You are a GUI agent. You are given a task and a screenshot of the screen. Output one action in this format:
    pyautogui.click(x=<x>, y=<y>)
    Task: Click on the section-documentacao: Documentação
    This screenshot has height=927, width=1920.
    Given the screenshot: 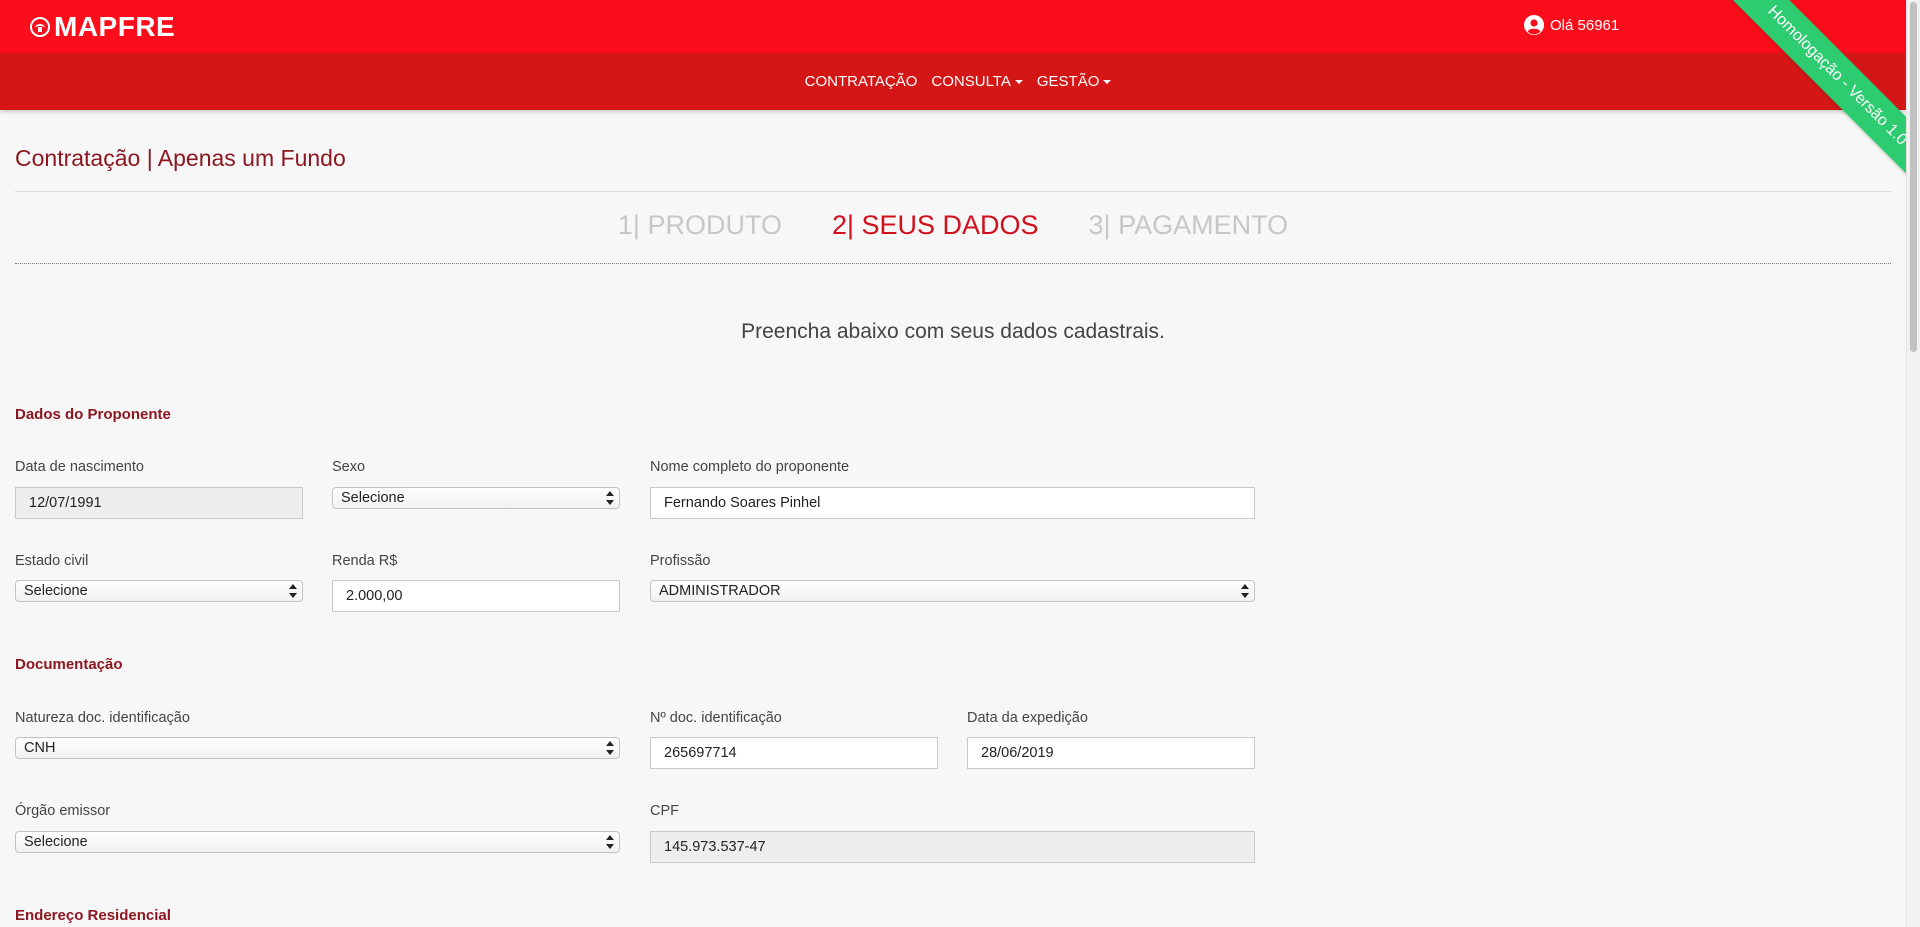 What is the action you would take?
    pyautogui.click(x=69, y=664)
    